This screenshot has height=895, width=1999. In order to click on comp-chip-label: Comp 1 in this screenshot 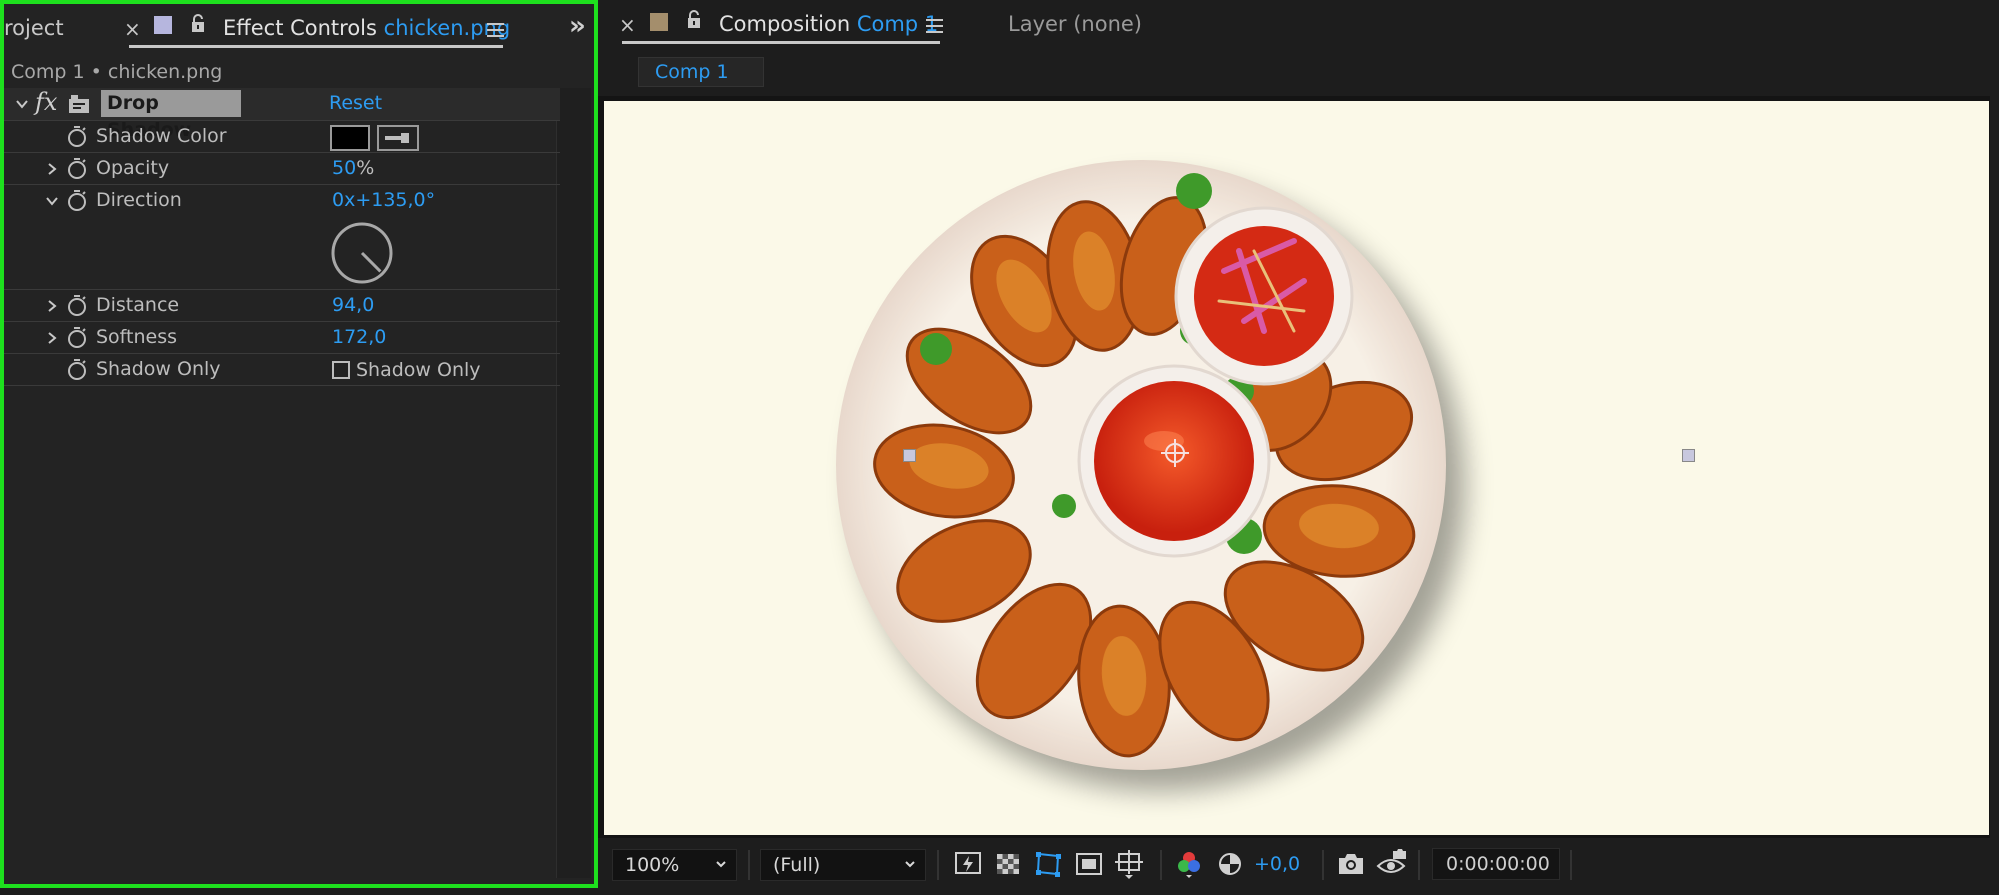, I will do `click(692, 72)`.